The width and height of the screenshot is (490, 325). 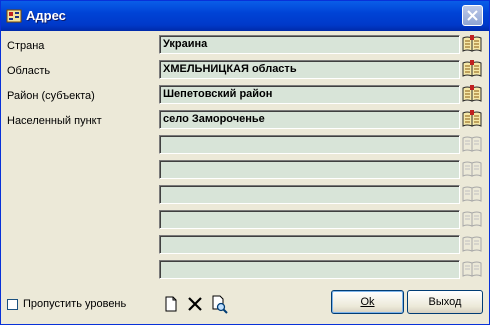 I want to click on country-field: Украина, so click(x=309, y=44).